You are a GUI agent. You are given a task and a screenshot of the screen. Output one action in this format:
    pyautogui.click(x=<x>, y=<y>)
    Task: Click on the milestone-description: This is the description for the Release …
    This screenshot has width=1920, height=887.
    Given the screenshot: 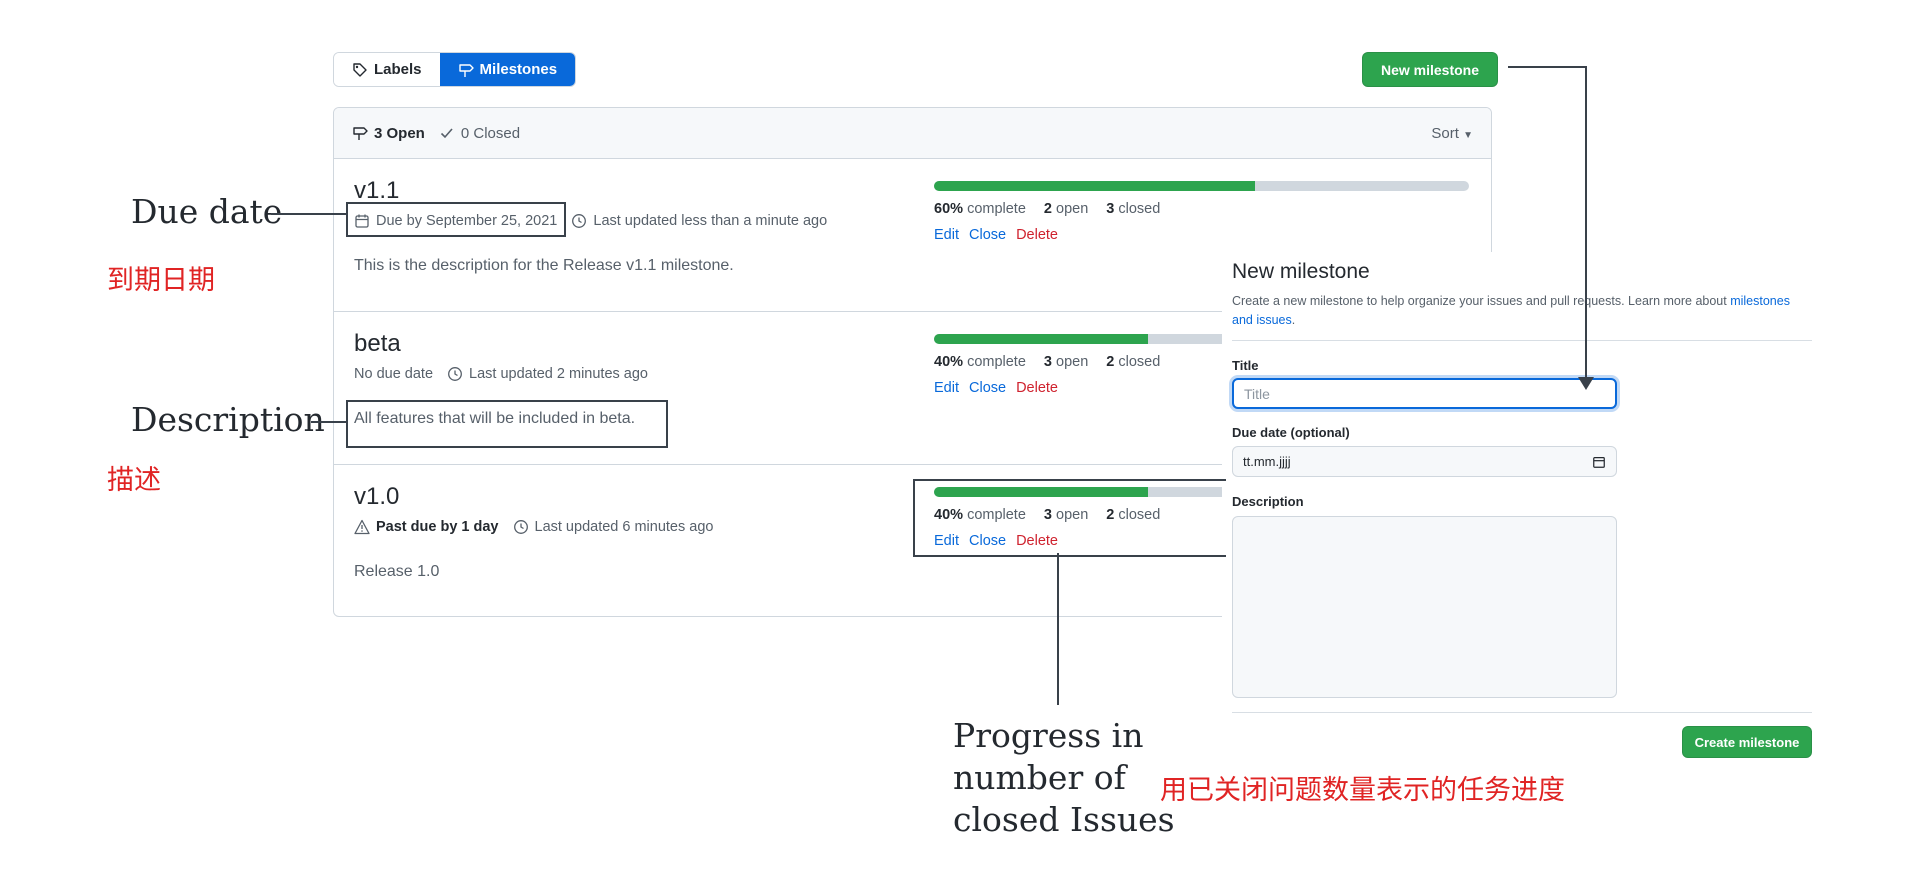 What is the action you would take?
    pyautogui.click(x=544, y=265)
    